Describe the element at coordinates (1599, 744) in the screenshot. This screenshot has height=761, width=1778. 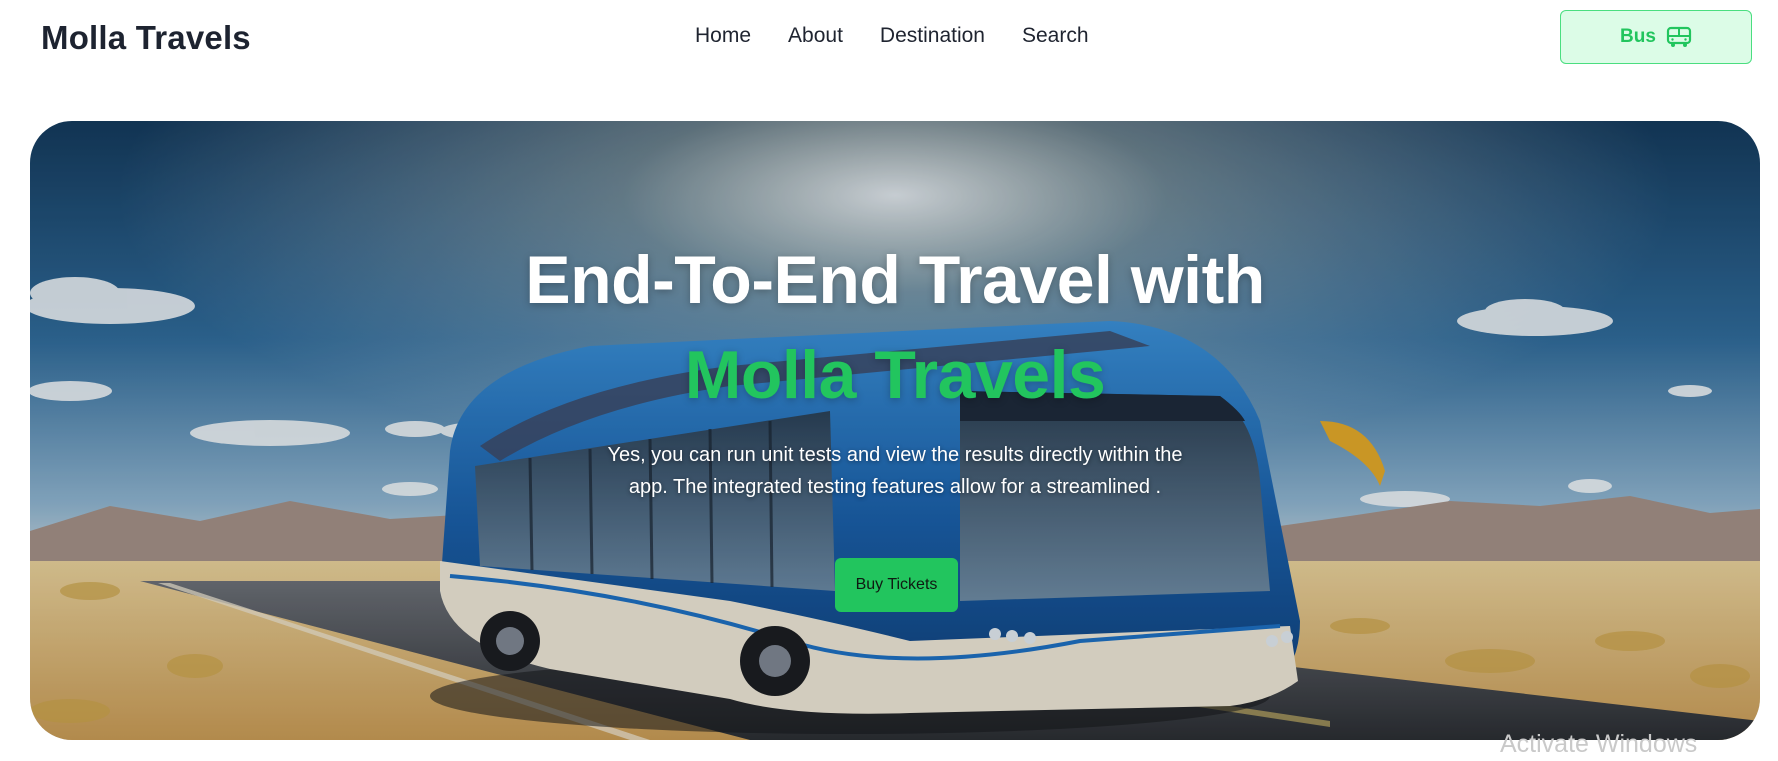
I see `activate-windows-watermark: Activate Windows` at that location.